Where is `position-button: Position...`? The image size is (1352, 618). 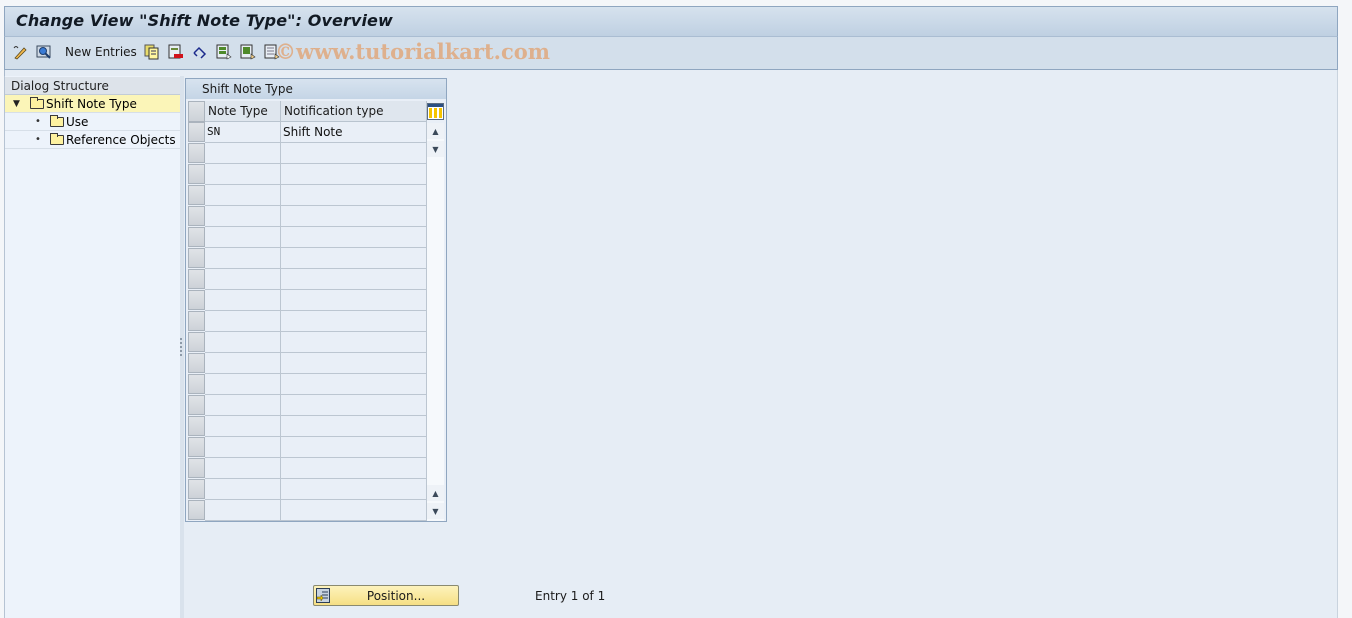
position-button: Position... is located at coordinates (386, 595).